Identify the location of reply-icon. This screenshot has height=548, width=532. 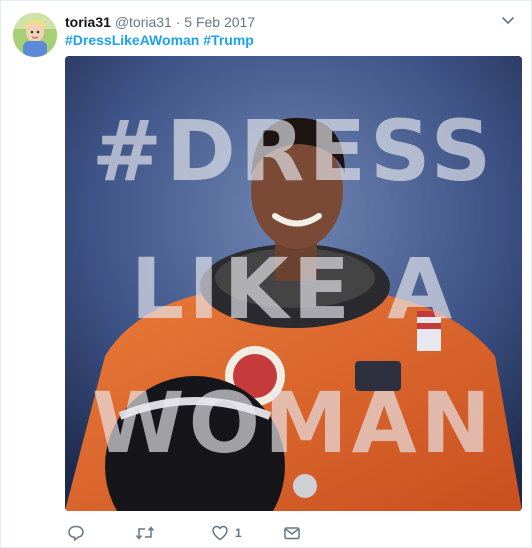
(76, 533).